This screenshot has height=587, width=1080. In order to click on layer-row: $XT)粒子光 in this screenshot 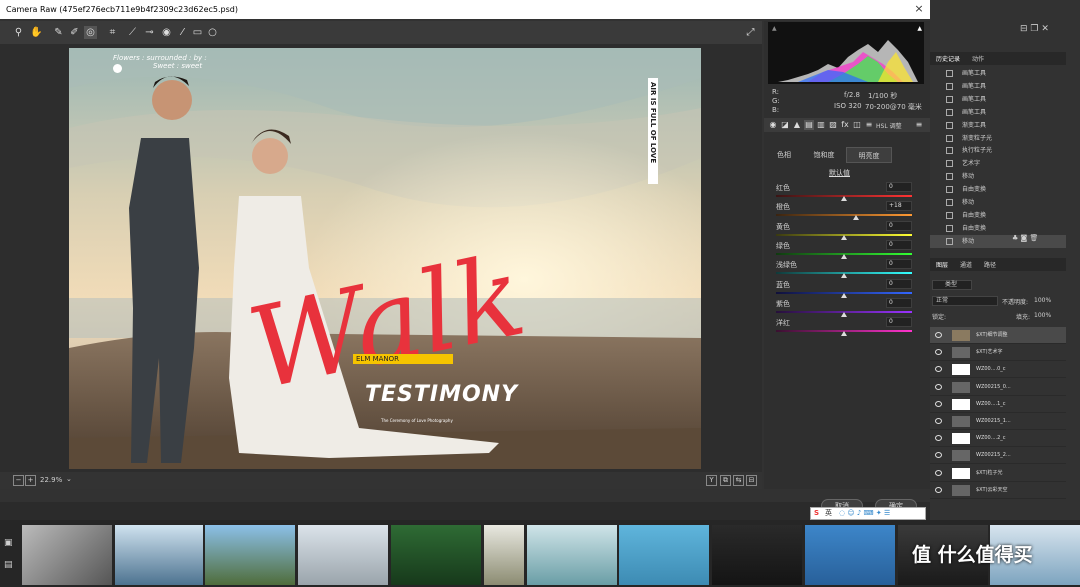, I will do `click(998, 473)`.